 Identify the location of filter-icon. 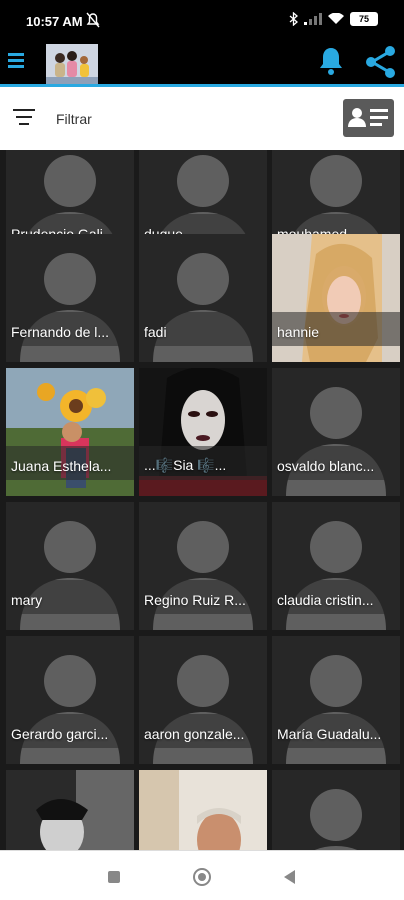
(24, 118).